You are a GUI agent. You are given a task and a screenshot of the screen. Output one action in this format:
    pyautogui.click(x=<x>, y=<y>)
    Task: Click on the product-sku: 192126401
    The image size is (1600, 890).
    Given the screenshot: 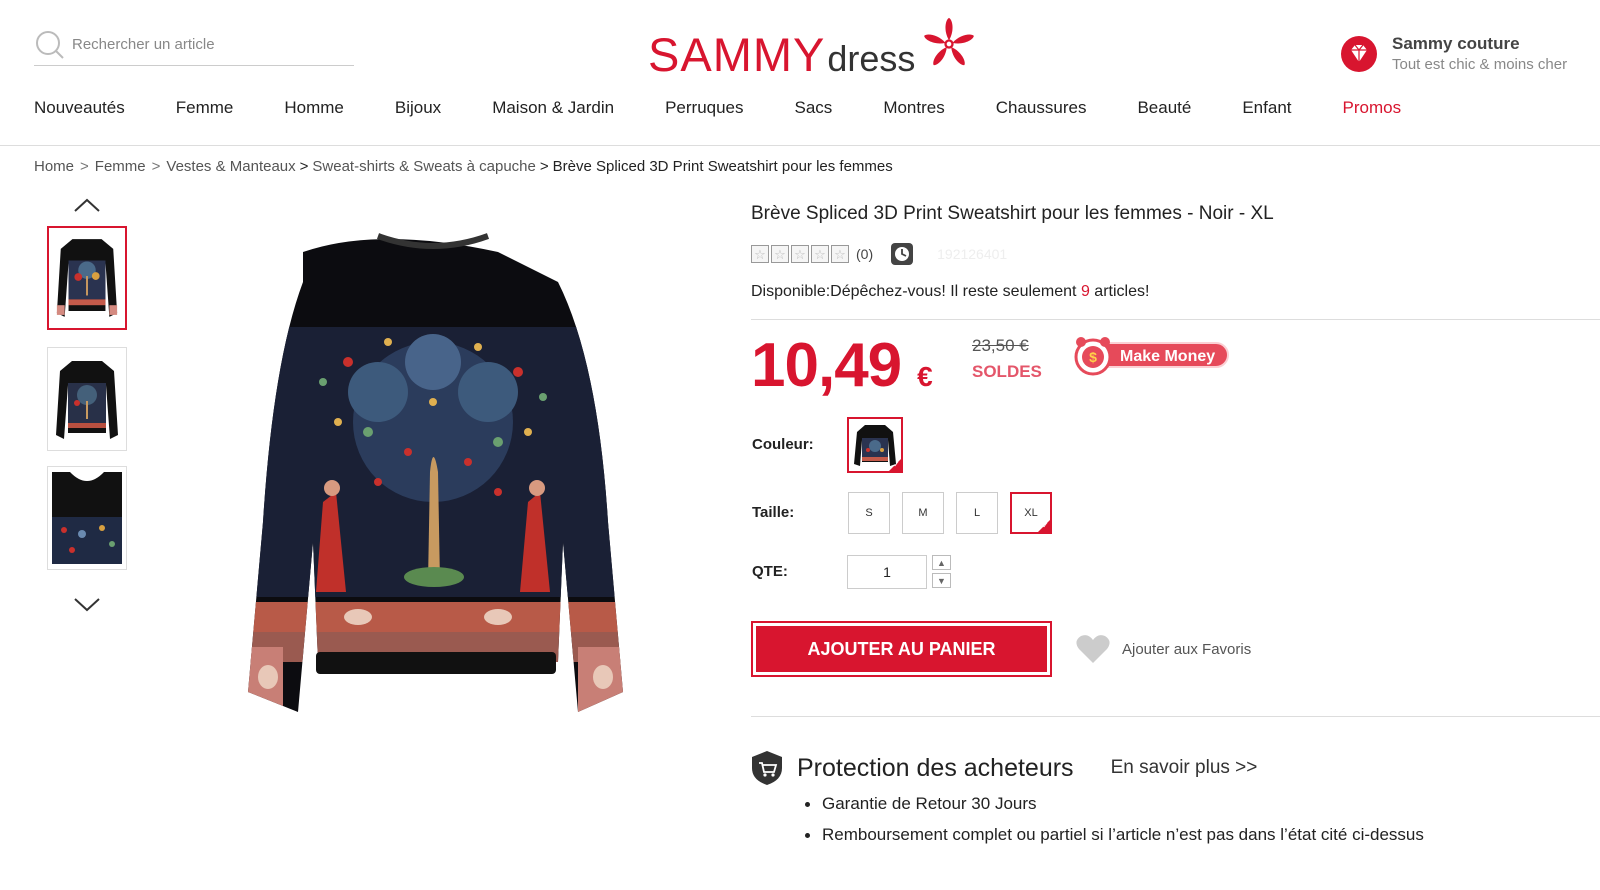 What is the action you would take?
    pyautogui.click(x=972, y=254)
    